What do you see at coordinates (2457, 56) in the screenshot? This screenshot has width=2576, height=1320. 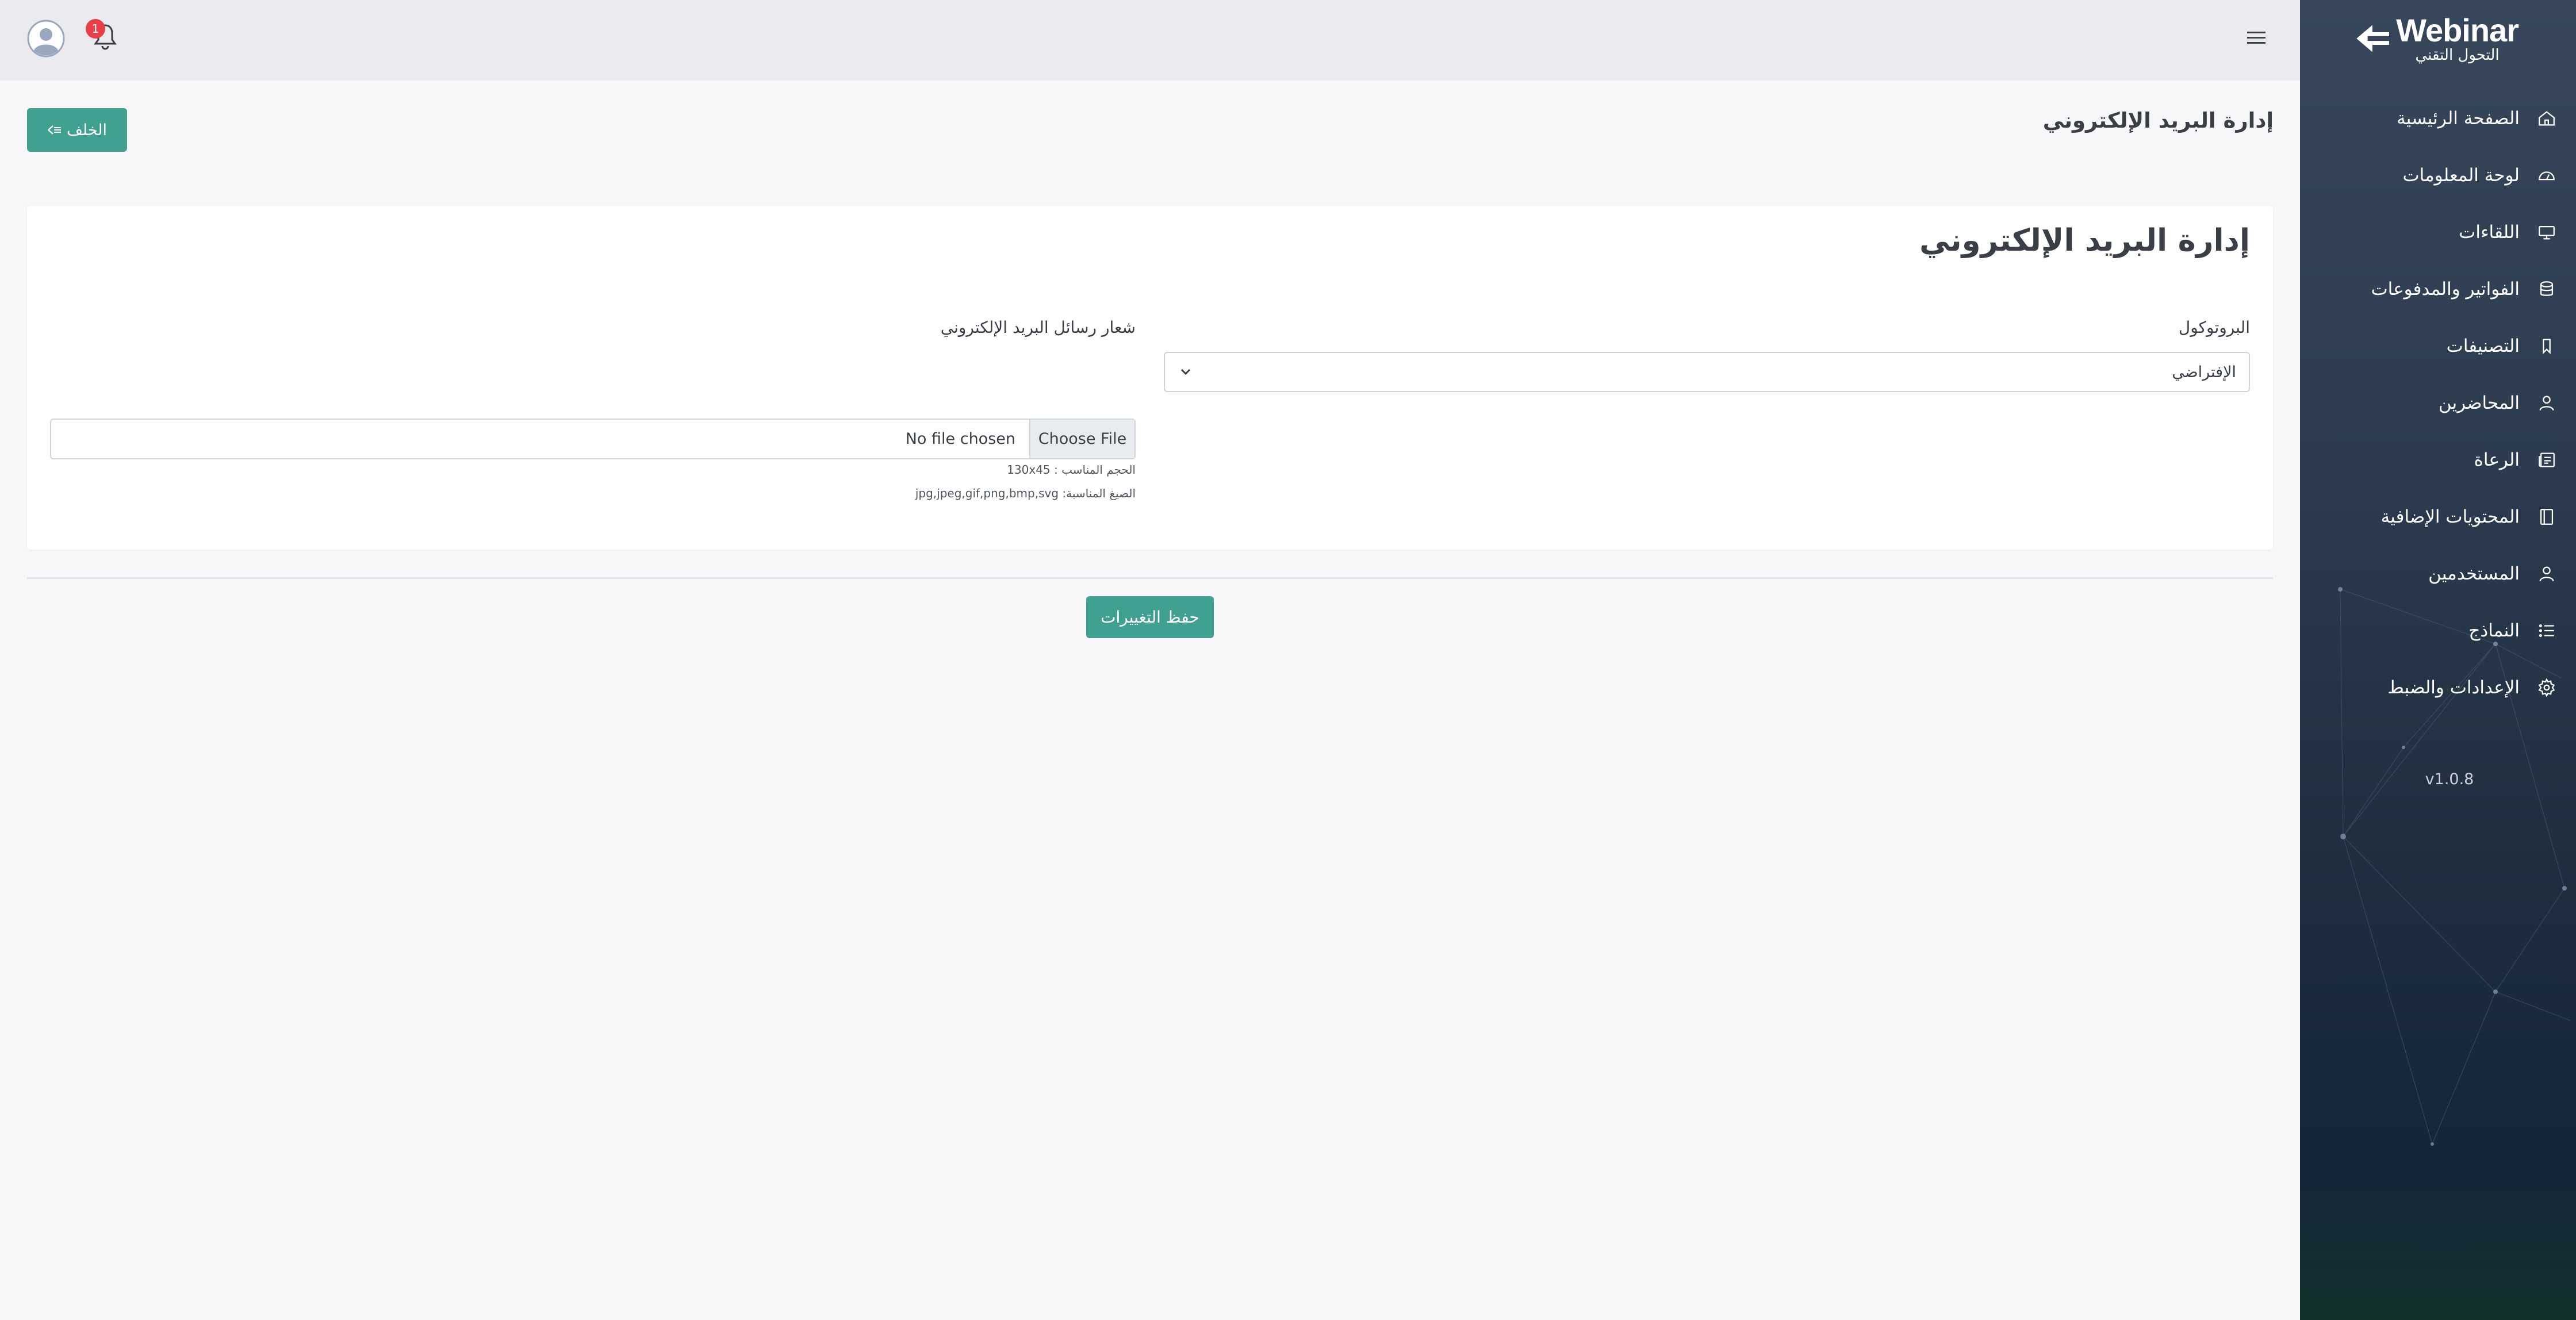 I see `logo-subtitle: التحول التقني` at bounding box center [2457, 56].